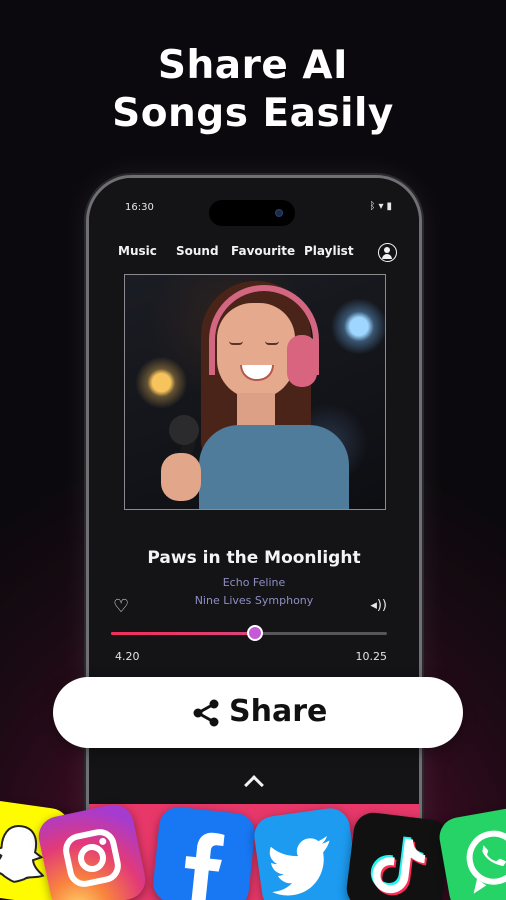  Describe the element at coordinates (197, 251) in the screenshot. I see `tab-sound: Sound` at that location.